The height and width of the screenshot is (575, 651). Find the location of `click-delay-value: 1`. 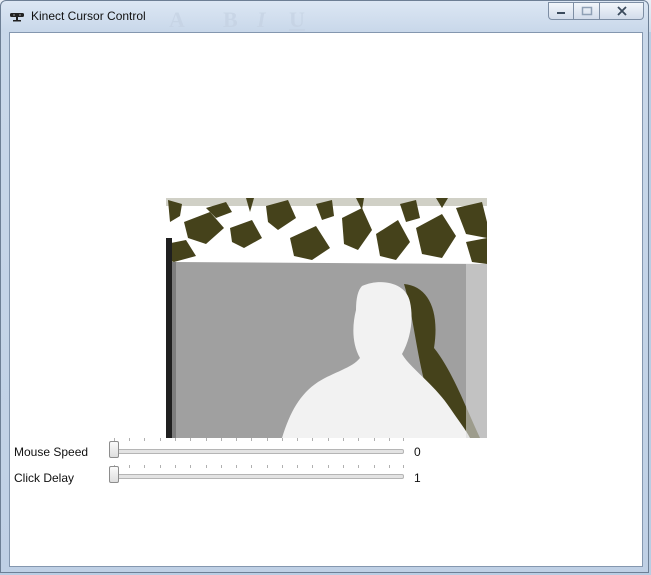

click-delay-value: 1 is located at coordinates (417, 478).